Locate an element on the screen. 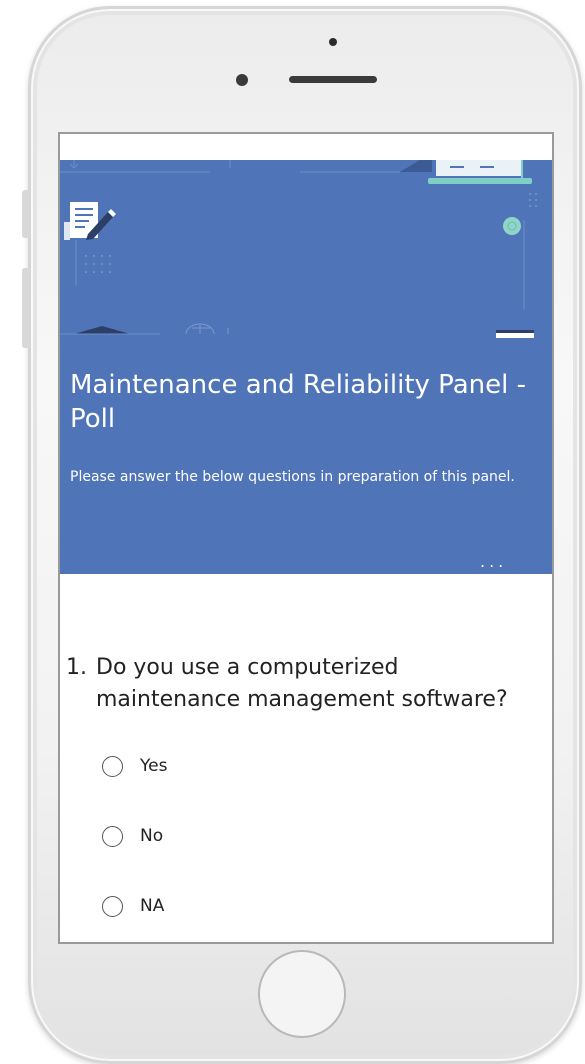 The image size is (585, 1064). volume-up-button is located at coordinates (26, 214).